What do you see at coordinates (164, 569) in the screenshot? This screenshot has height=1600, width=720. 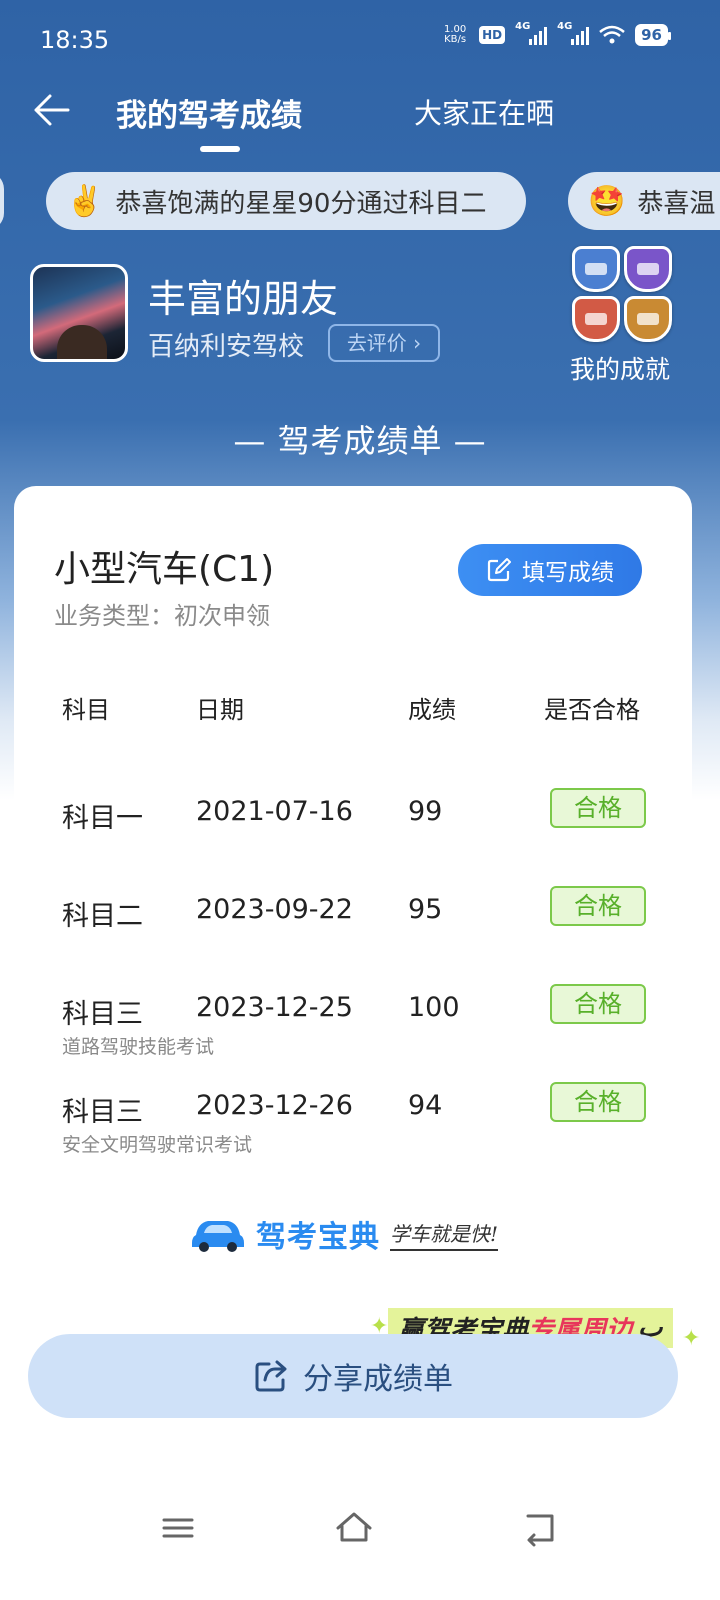 I see `license-type: 小型汽车(C1)` at bounding box center [164, 569].